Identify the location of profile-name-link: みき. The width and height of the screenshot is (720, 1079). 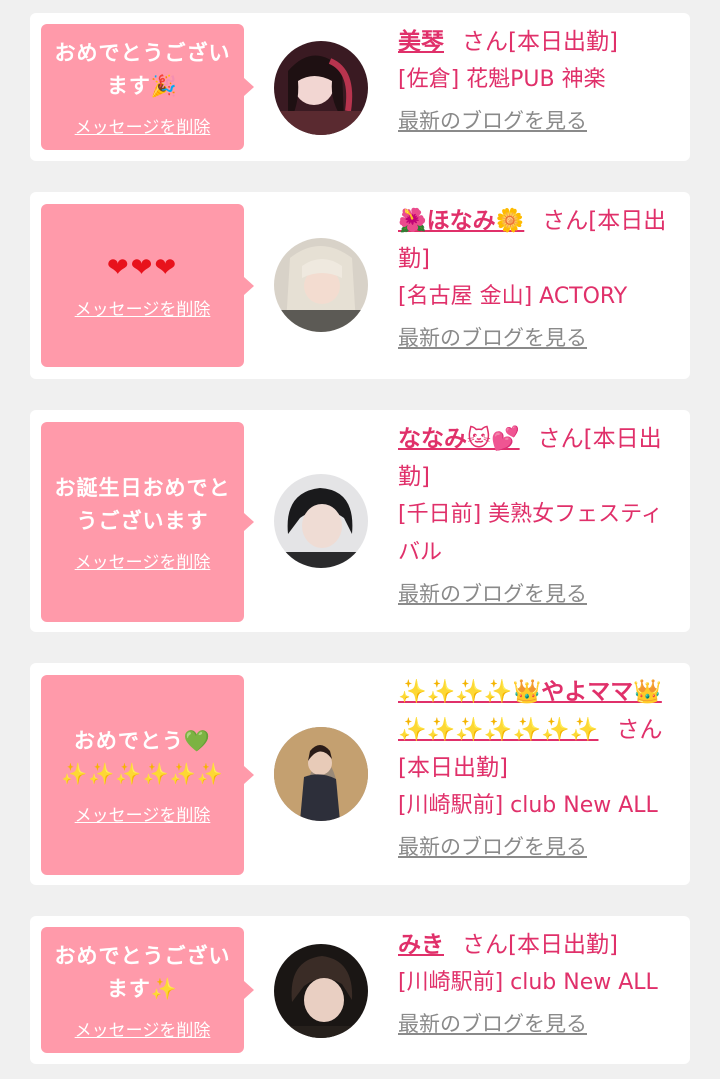
(421, 945).